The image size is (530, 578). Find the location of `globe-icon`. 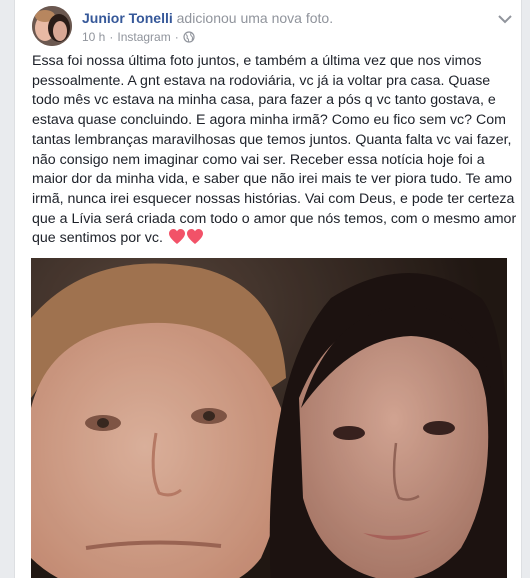

globe-icon is located at coordinates (189, 37).